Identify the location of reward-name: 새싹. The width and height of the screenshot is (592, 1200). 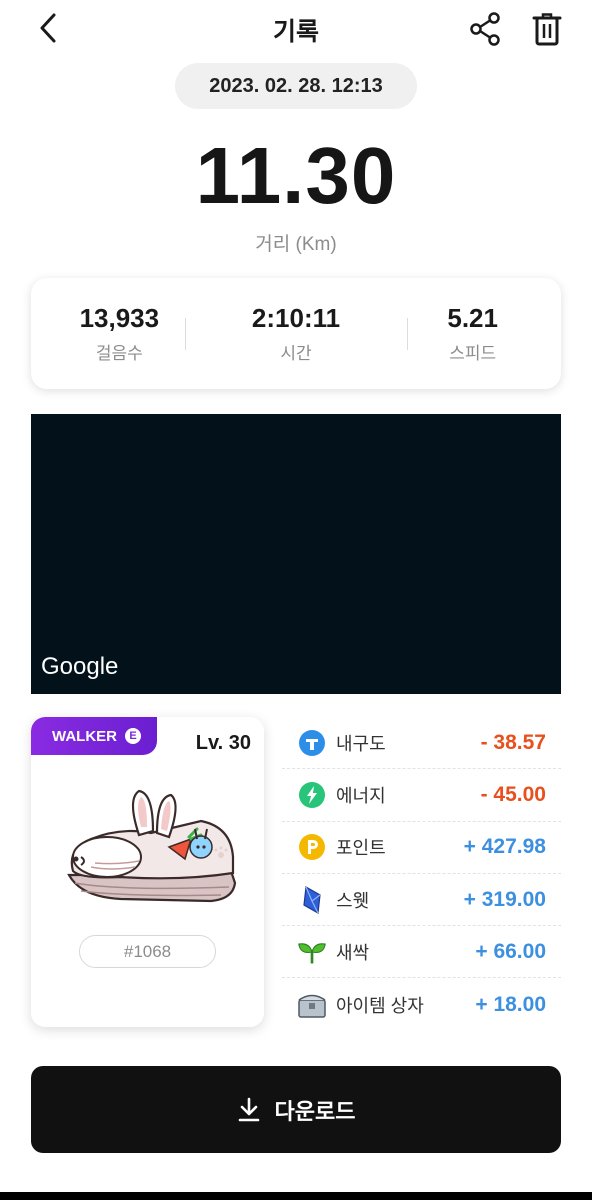
(353, 952).